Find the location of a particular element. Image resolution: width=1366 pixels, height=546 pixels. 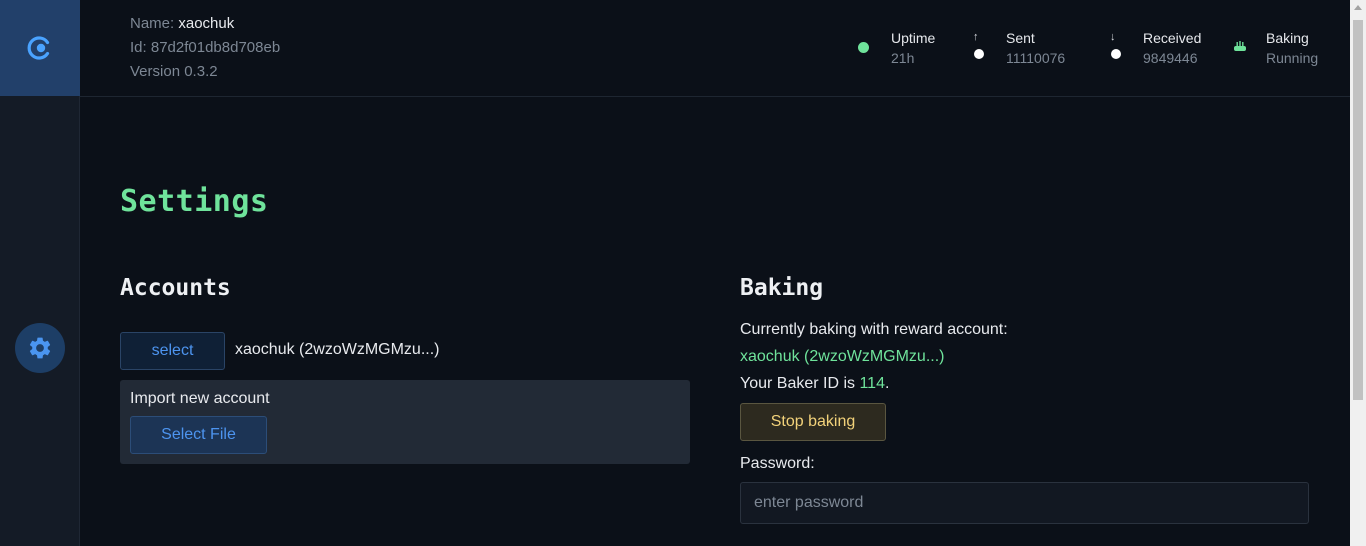

stop-baking-button: Stop baking is located at coordinates (813, 422).